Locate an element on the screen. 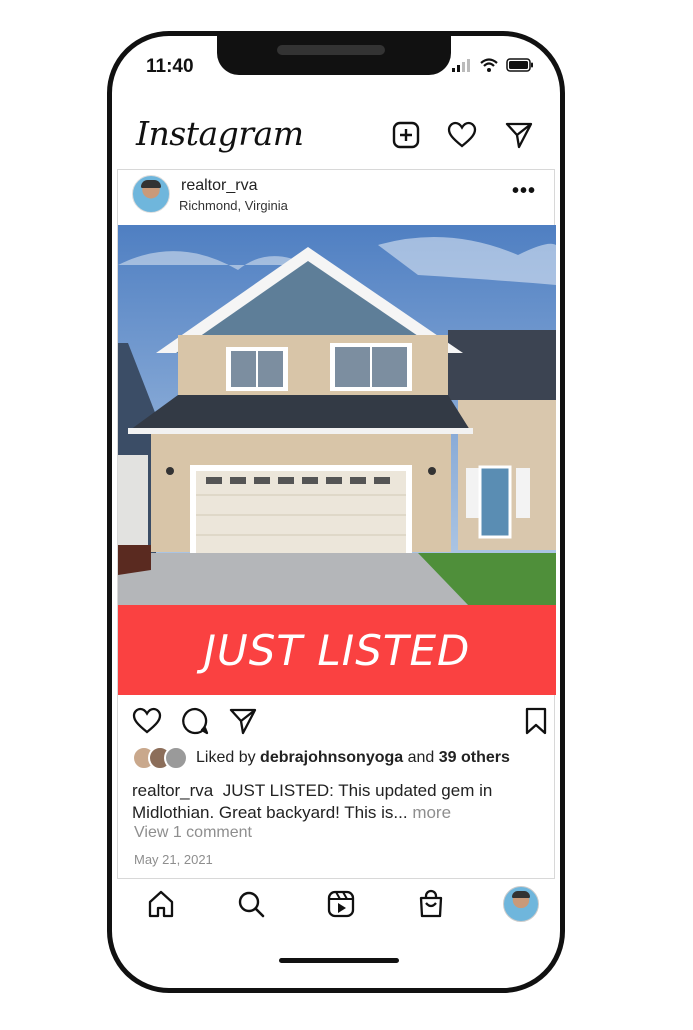 This screenshot has width=693, height=1030. status-icons is located at coordinates (493, 65).